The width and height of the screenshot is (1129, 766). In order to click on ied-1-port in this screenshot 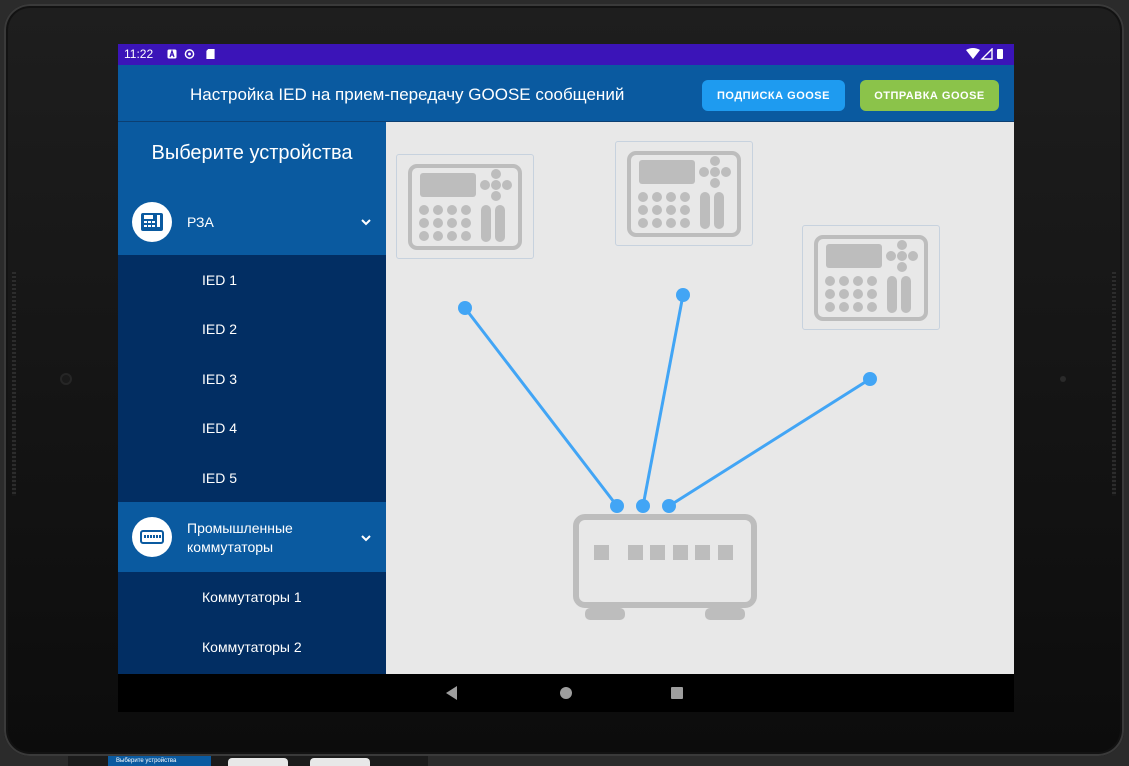, I will do `click(465, 308)`.